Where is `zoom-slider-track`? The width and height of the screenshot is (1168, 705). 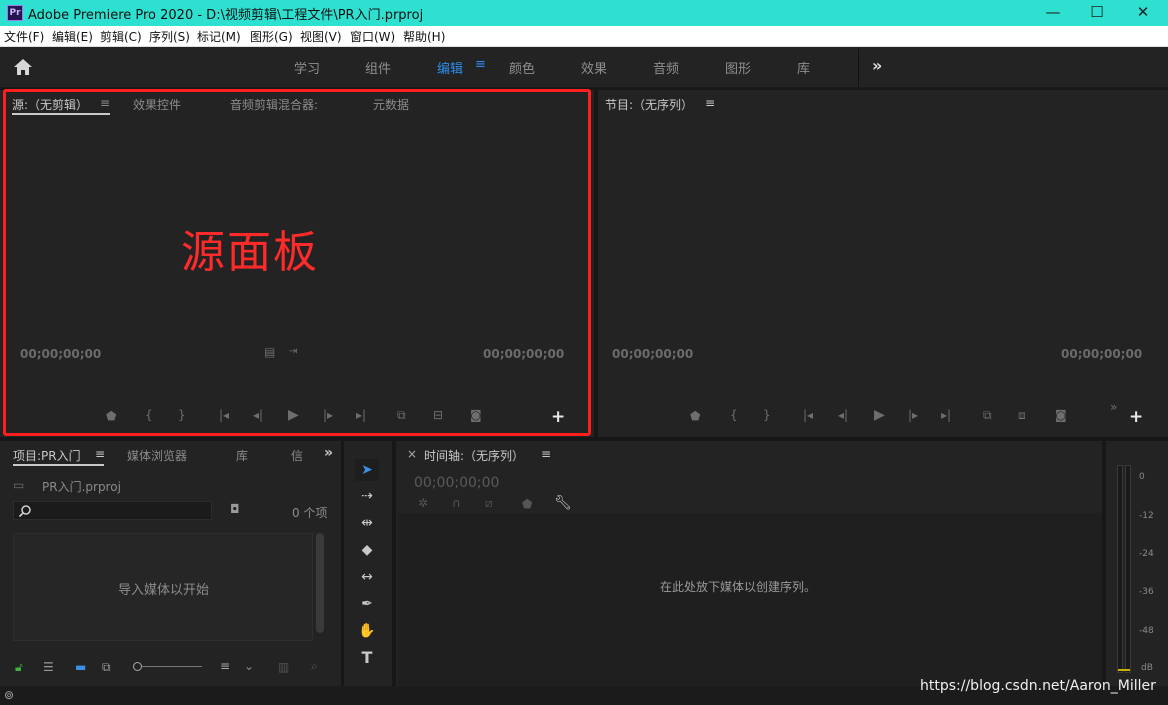
zoom-slider-track is located at coordinates (172, 666).